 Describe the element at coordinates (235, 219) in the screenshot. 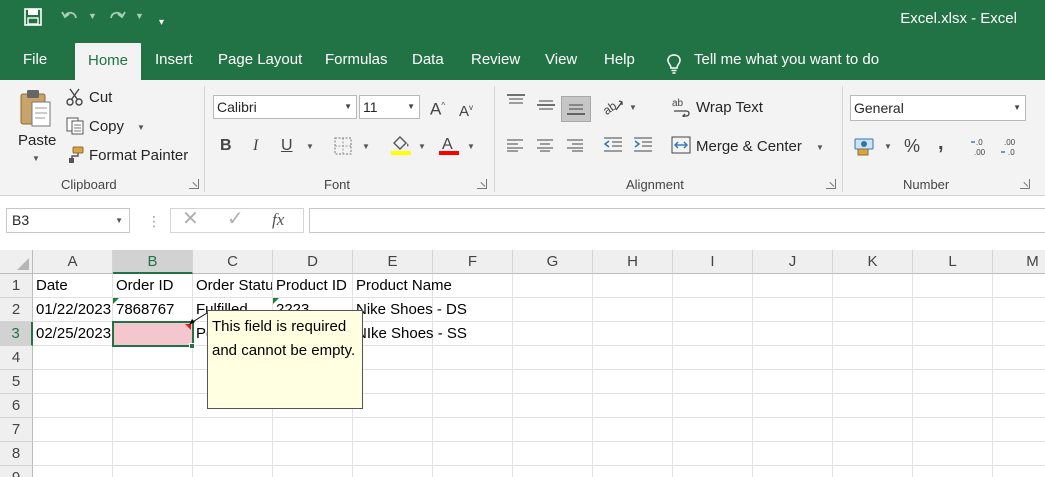

I see `enter-check-icon: ✓` at that location.